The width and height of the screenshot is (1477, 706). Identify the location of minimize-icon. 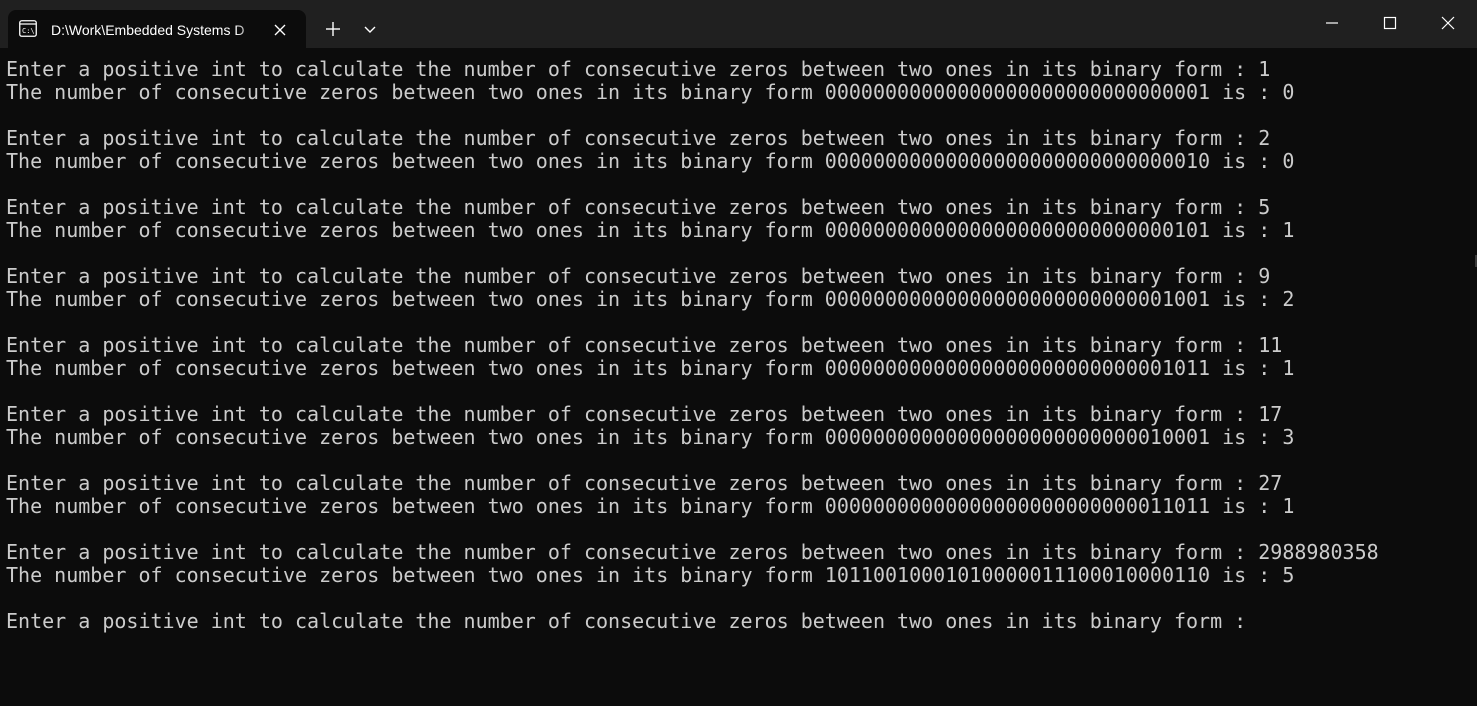
(1332, 23).